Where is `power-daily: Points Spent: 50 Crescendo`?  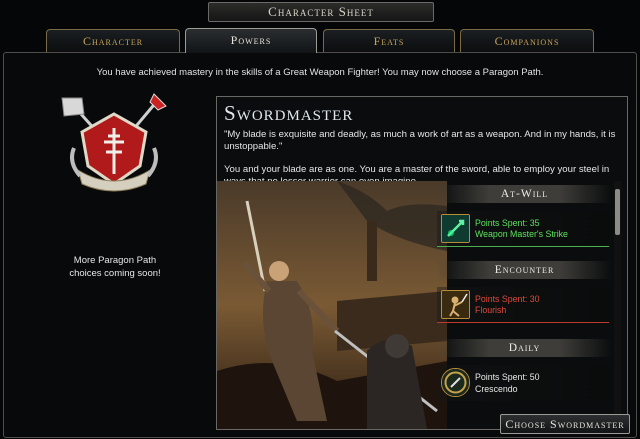
power-daily: Points Spent: 50 Crescendo is located at coordinates (523, 383).